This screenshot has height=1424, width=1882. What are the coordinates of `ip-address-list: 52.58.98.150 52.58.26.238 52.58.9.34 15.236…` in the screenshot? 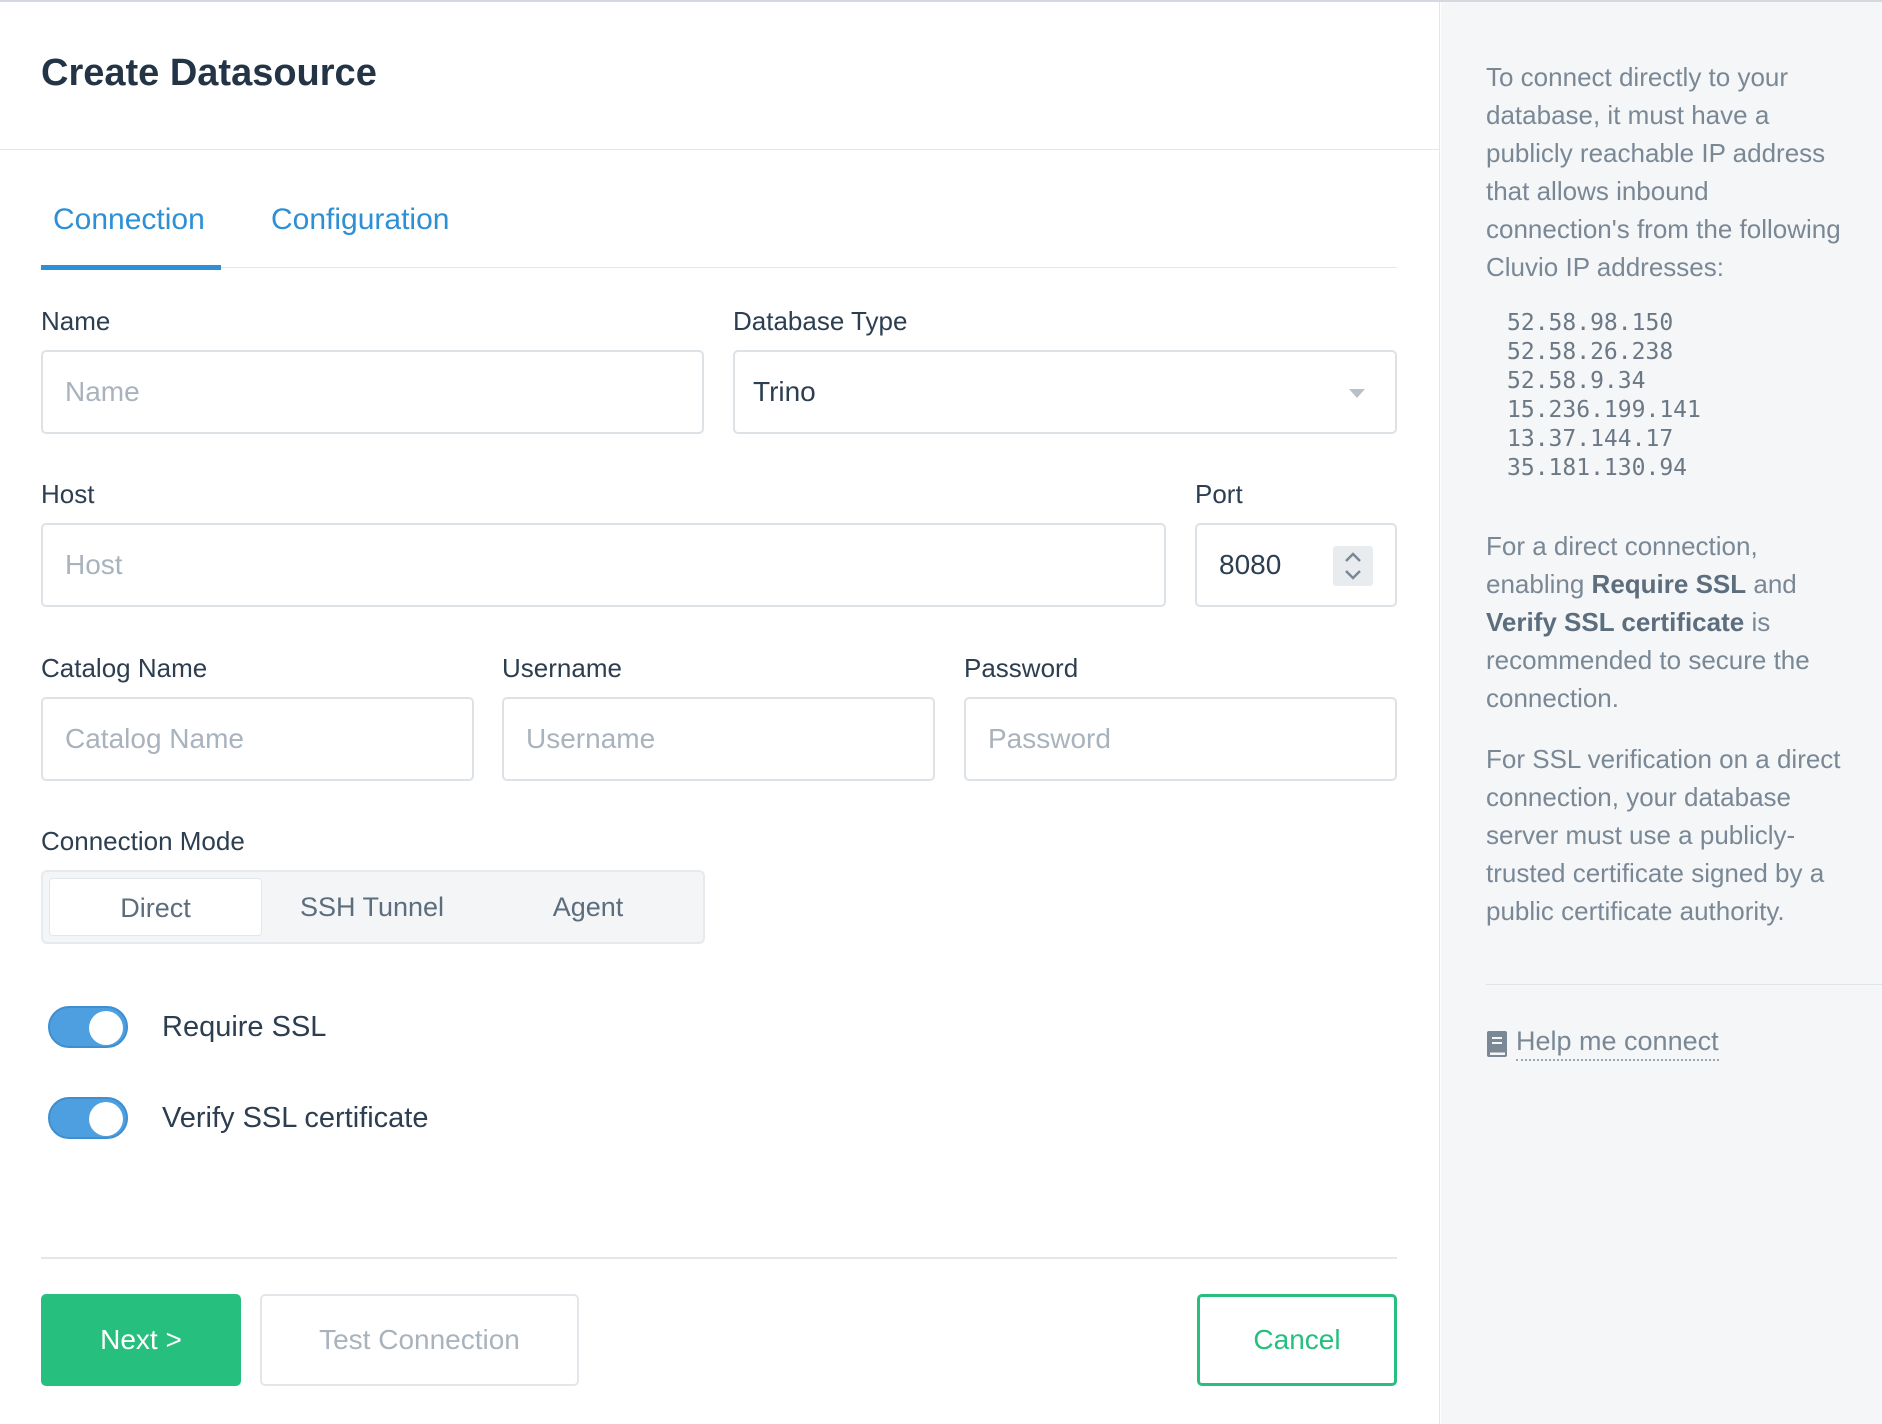 It's located at (1604, 396).